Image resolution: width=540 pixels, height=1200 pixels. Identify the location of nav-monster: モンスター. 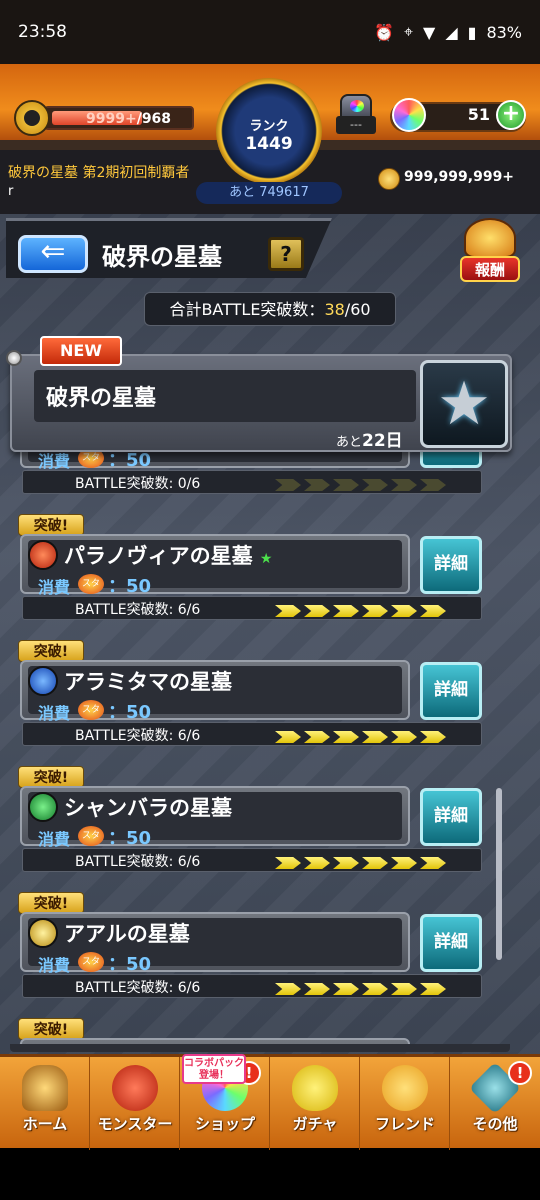
(135, 1104).